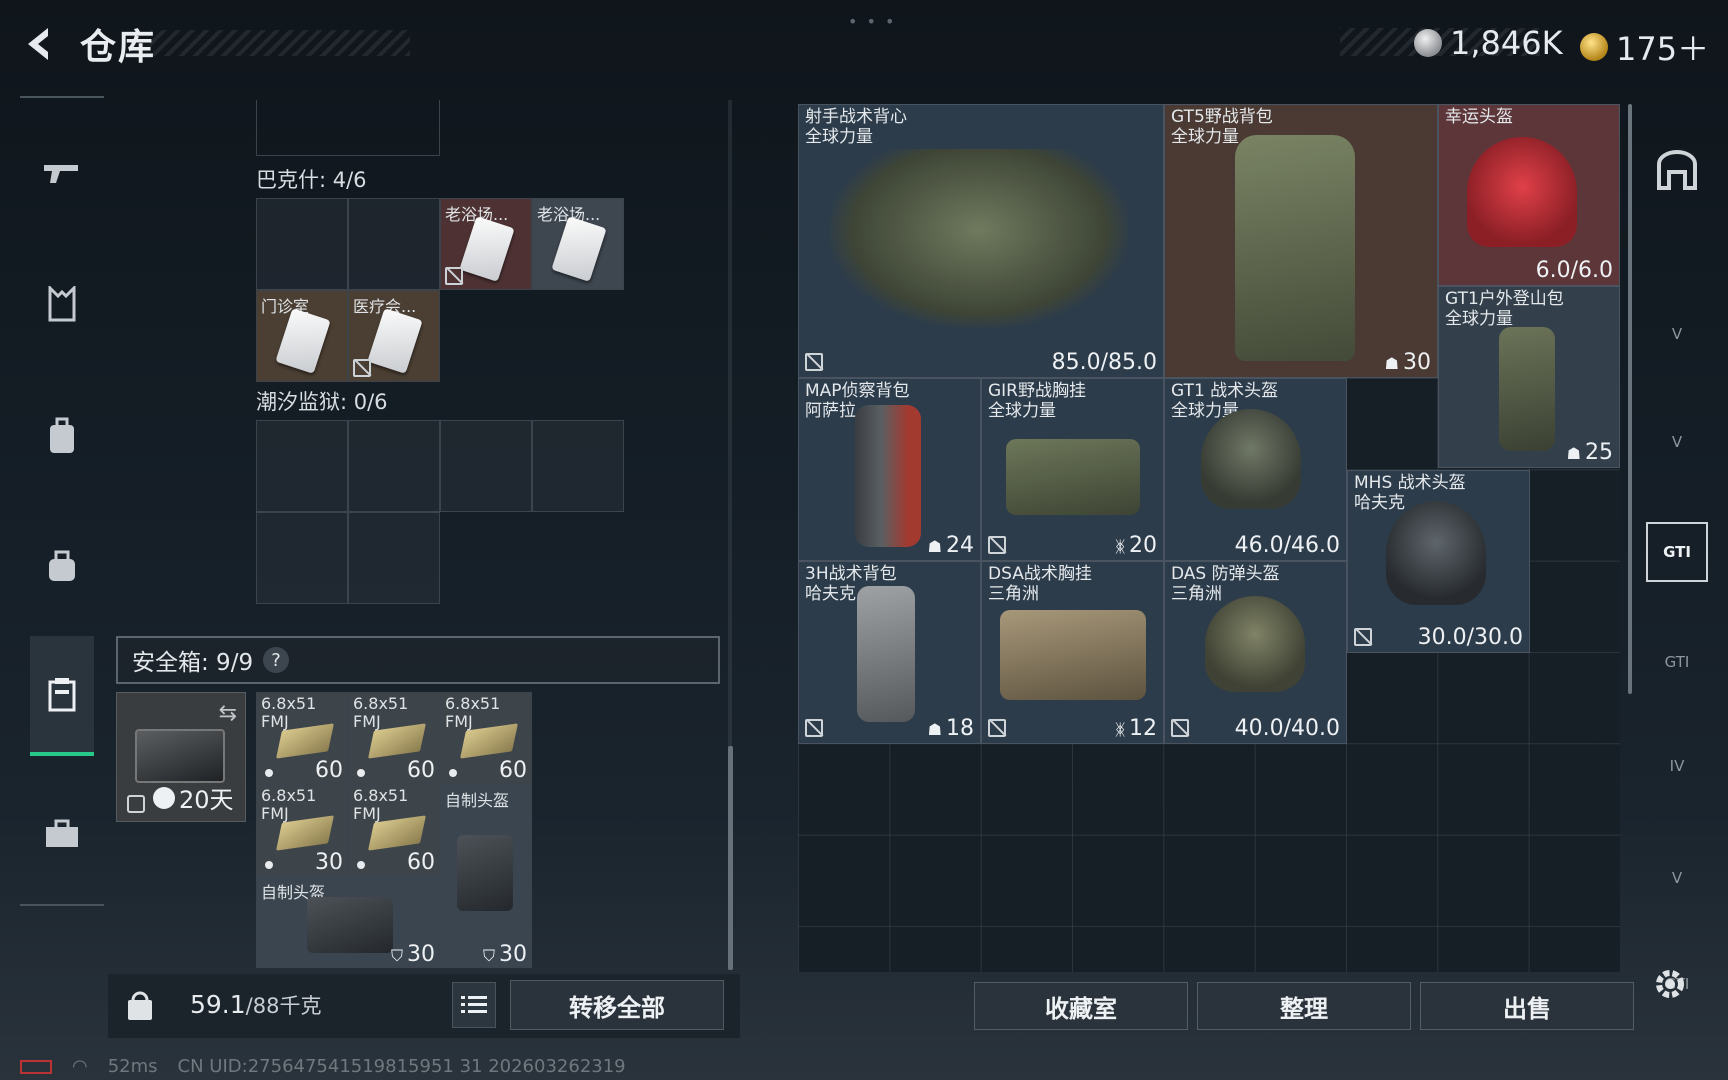 The image size is (1728, 1080). I want to click on stash-item-helmet: MHS 战术头盔 哈夫克 30.0/30.0, so click(1438, 561).